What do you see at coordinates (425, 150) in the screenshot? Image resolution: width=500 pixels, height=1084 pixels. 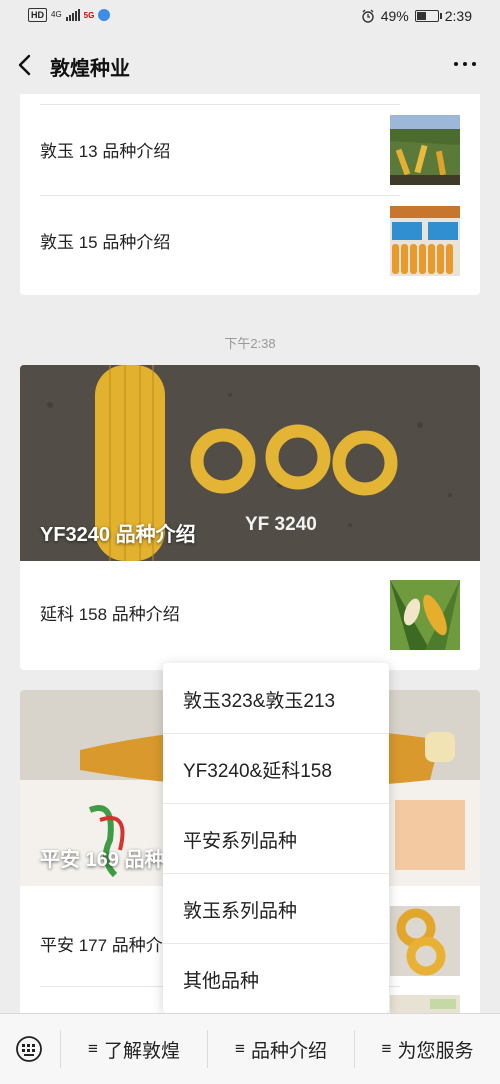 I see `corn-field-thumbnail` at bounding box center [425, 150].